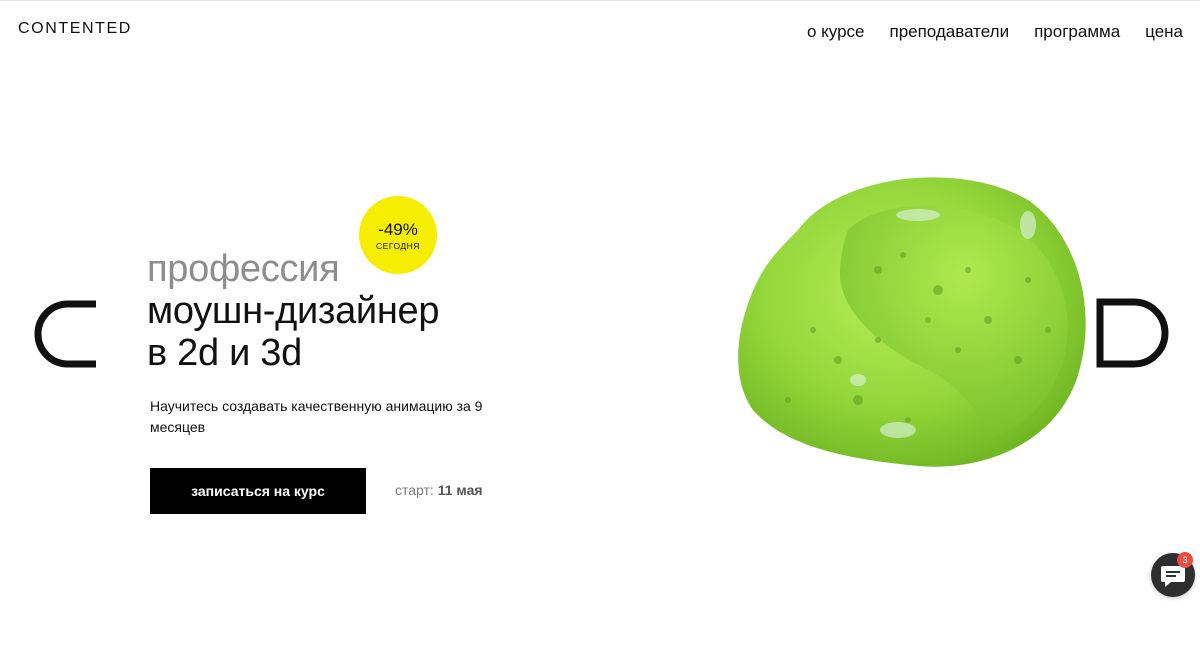 The height and width of the screenshot is (664, 1200). Describe the element at coordinates (1132, 333) in the screenshot. I see `letter-d-decoration` at that location.